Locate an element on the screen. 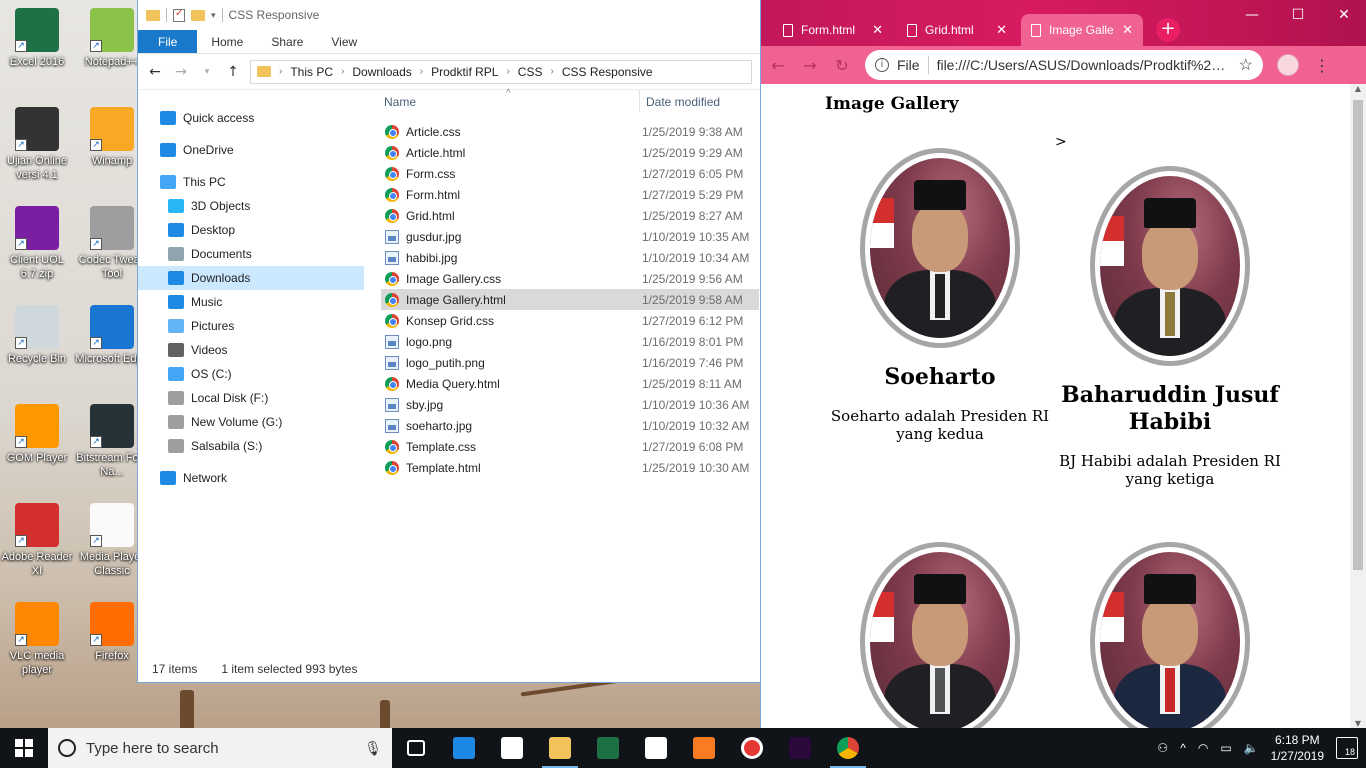 The width and height of the screenshot is (1366, 768). tab-file: File is located at coordinates (168, 41).